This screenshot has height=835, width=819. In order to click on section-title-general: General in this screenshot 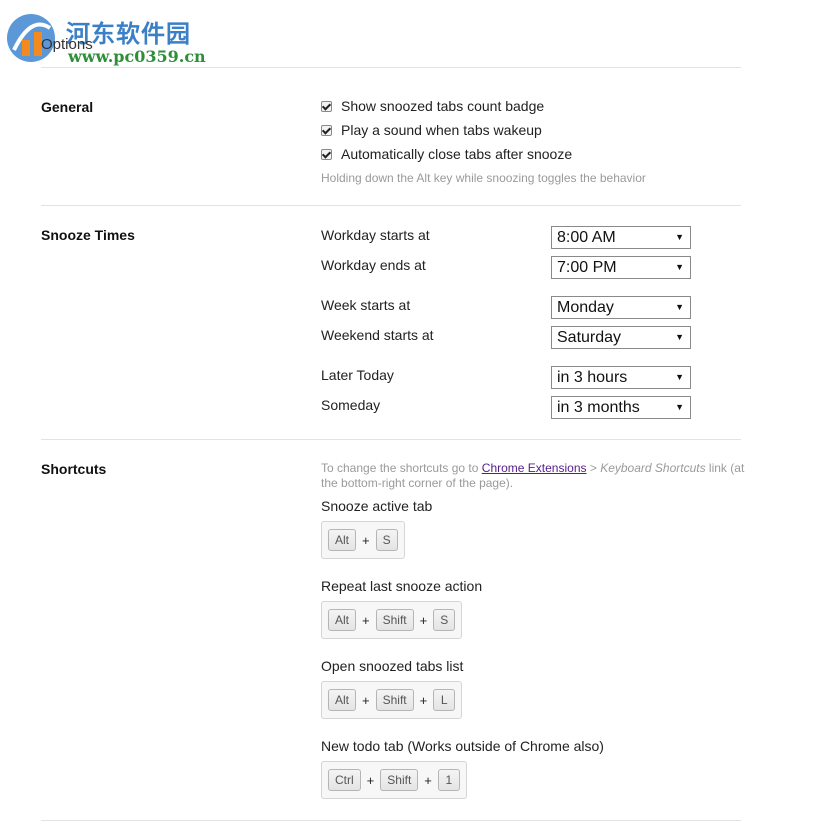, I will do `click(67, 107)`.